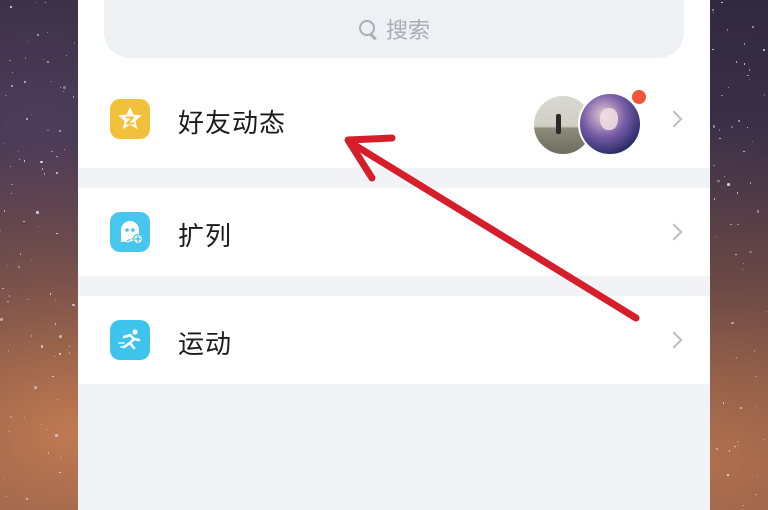  I want to click on friends-feed-label: 好友动态, so click(232, 124).